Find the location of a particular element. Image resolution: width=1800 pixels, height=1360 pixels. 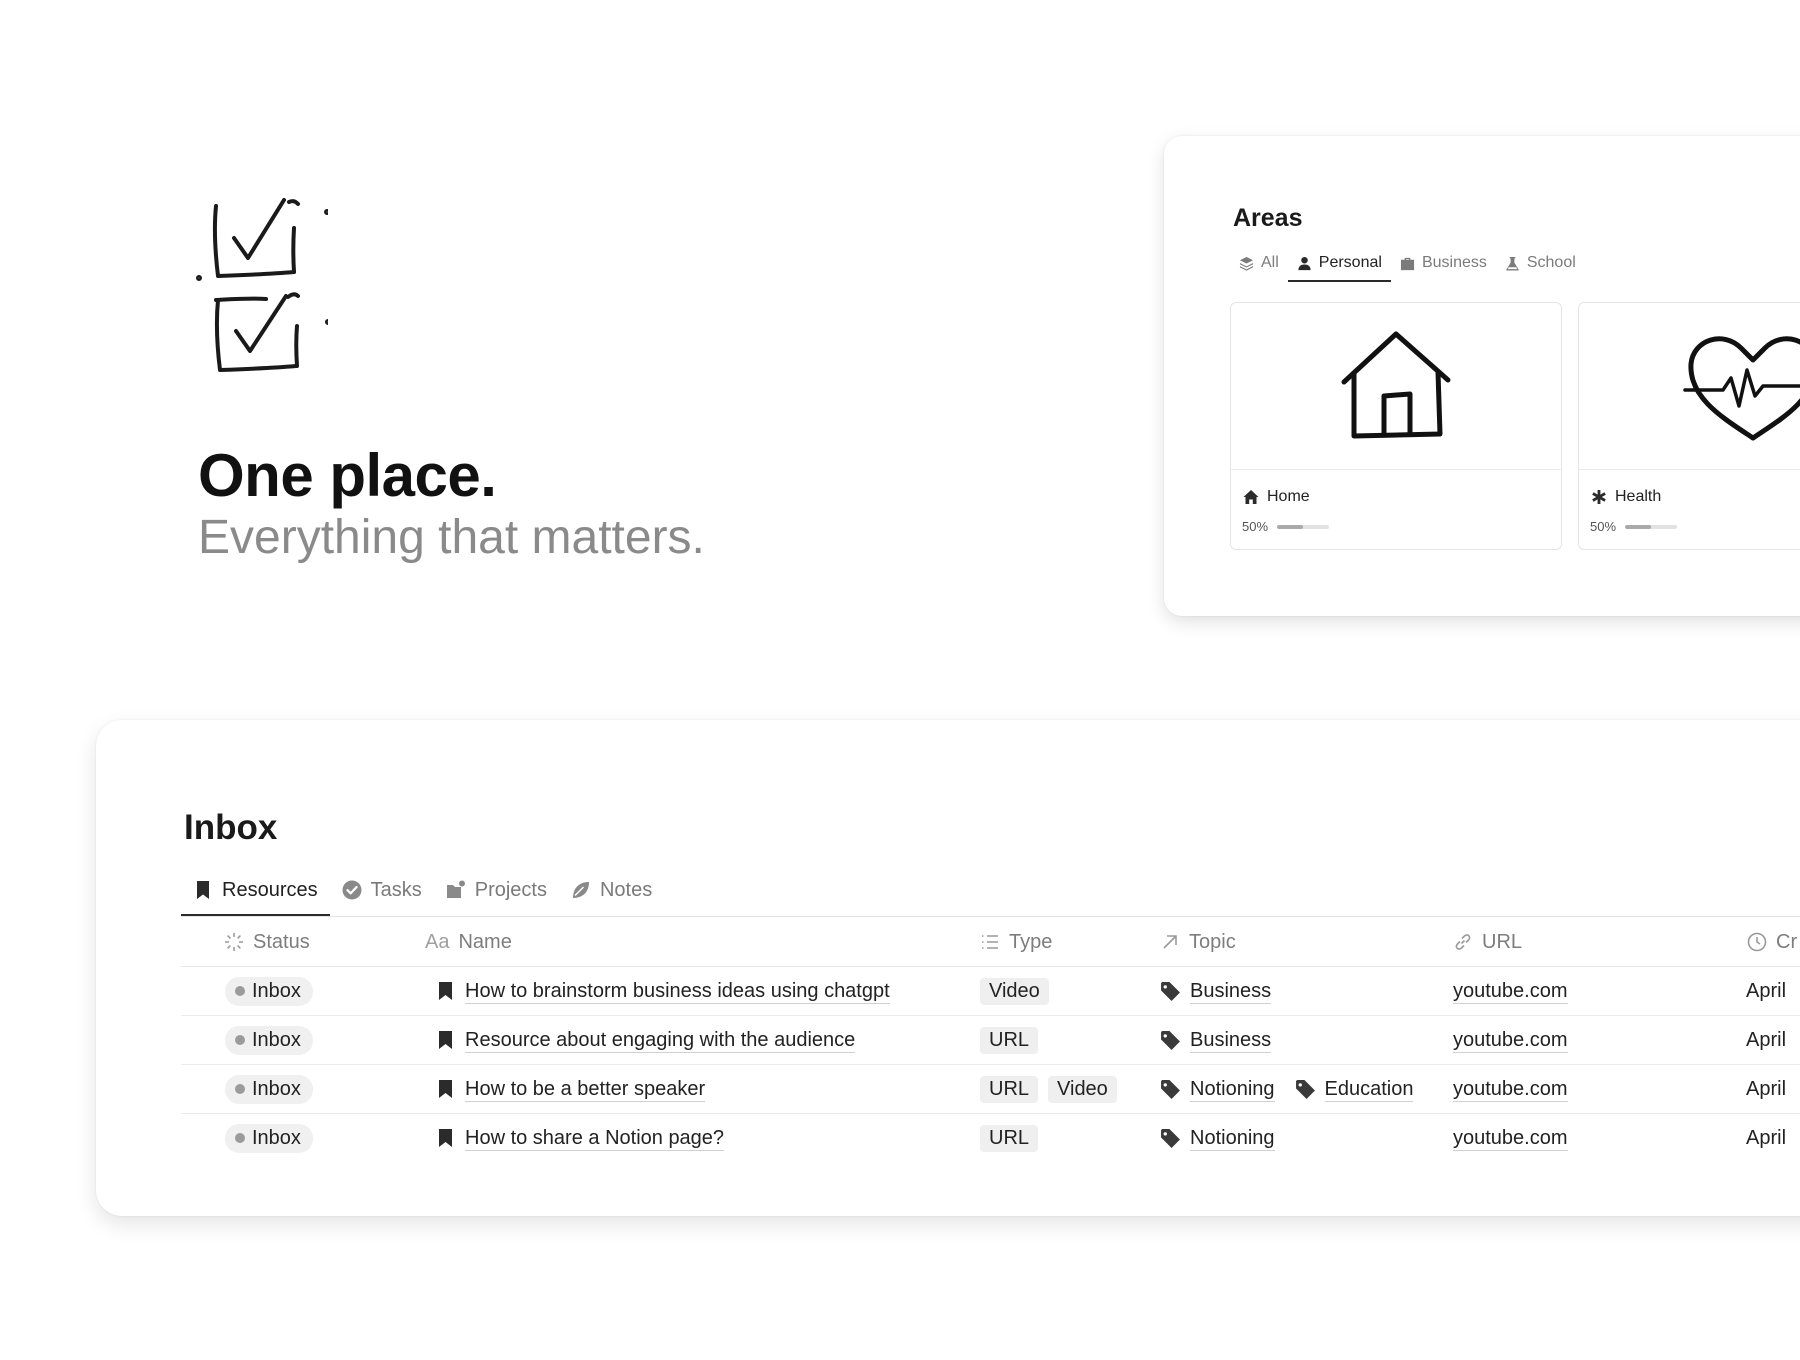

topic-cell: Notioning Education is located at coordinates (1287, 1089).